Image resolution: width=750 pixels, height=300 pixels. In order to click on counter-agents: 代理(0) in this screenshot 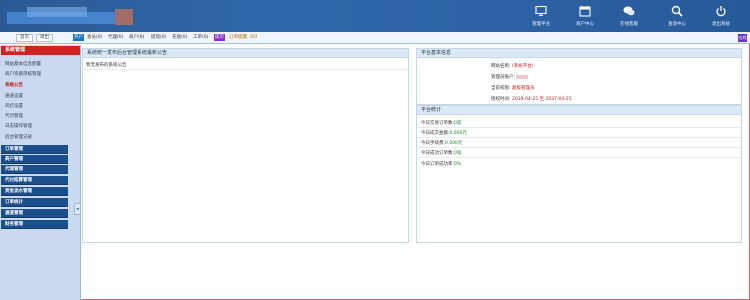, I will do `click(115, 38)`.